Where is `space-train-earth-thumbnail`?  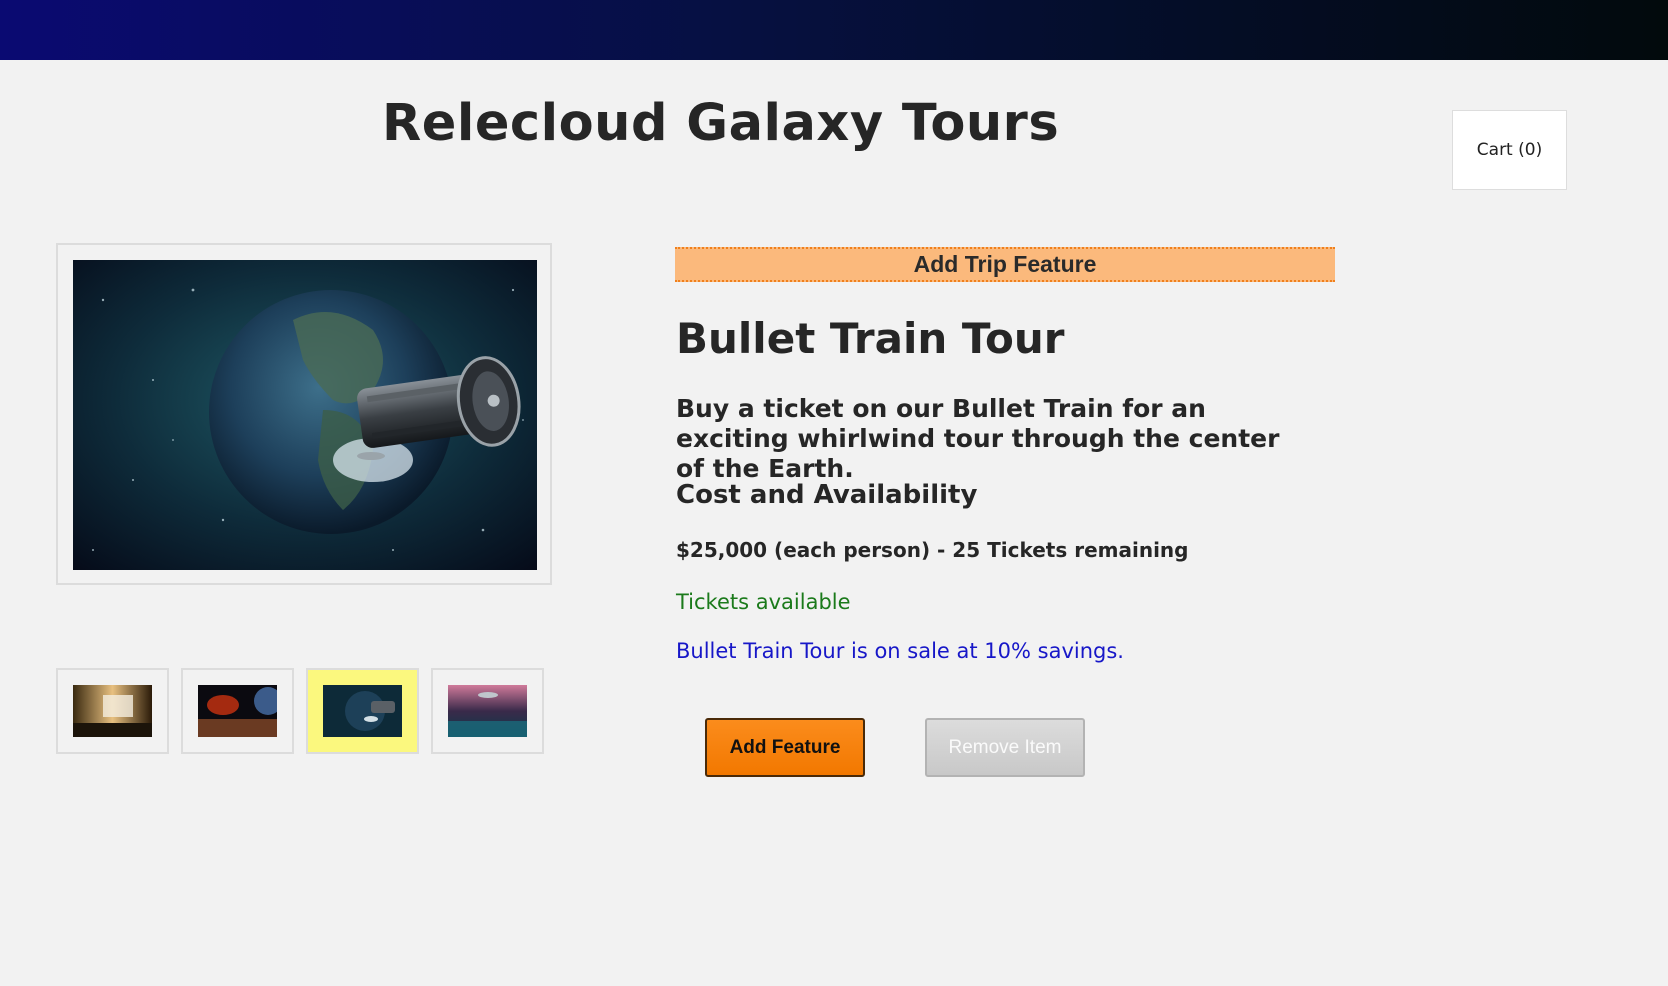
space-train-earth-thumbnail is located at coordinates (362, 711).